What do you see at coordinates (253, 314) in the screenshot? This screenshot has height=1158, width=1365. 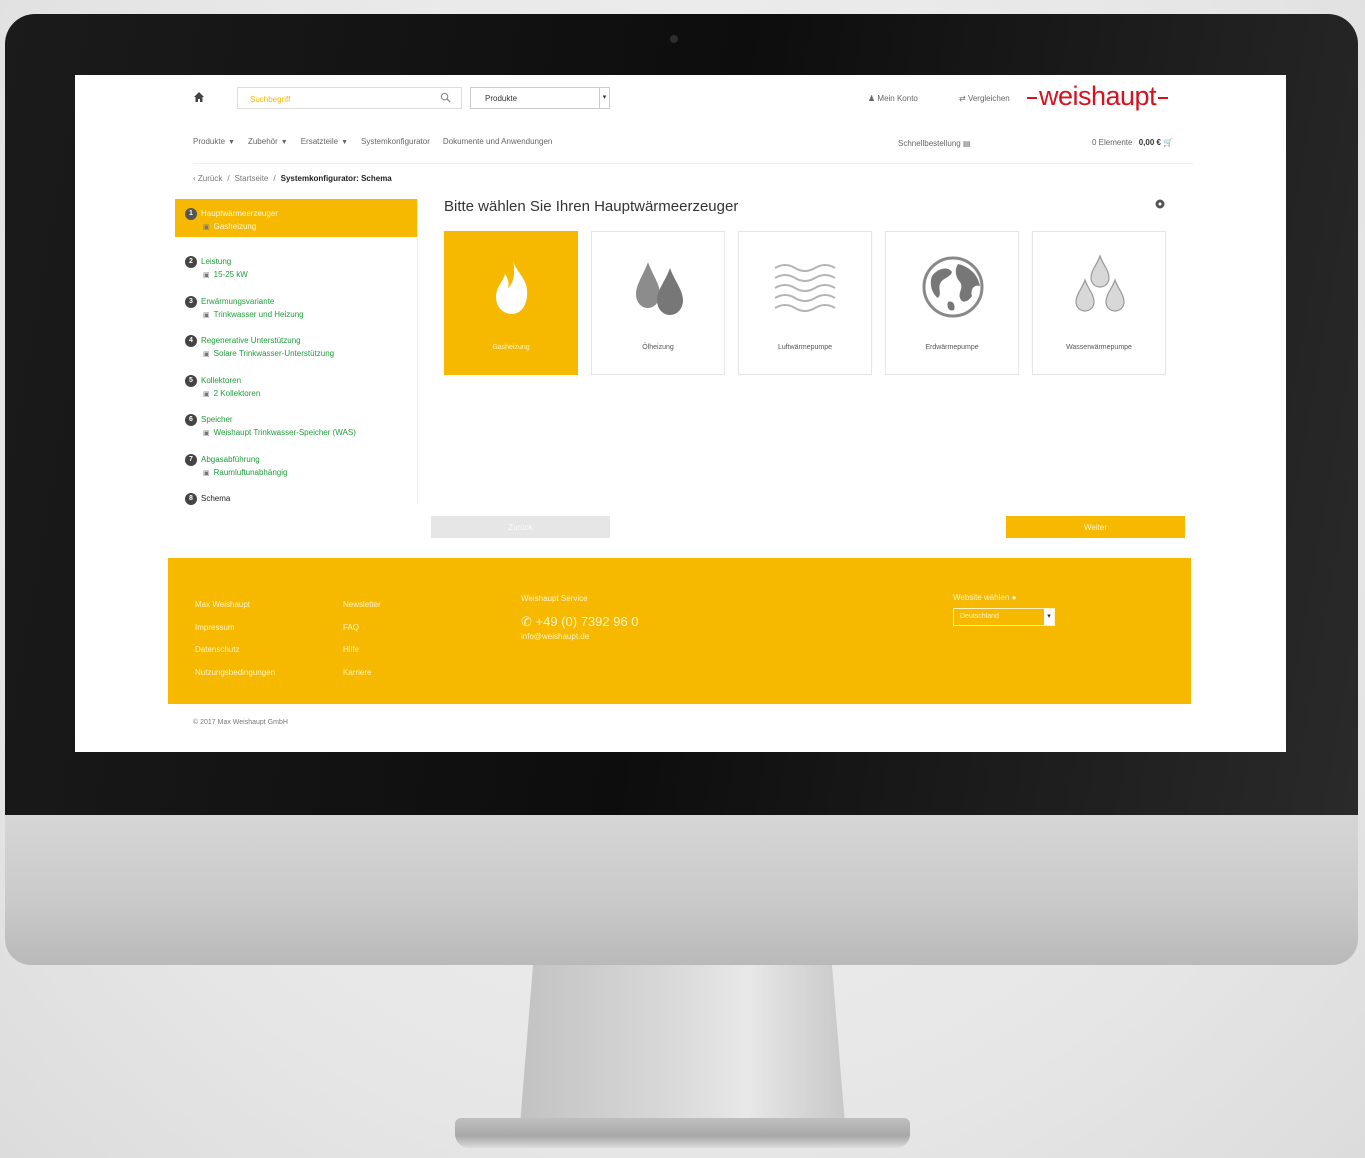 I see `step-selection: Trinkwasser und Heizung` at bounding box center [253, 314].